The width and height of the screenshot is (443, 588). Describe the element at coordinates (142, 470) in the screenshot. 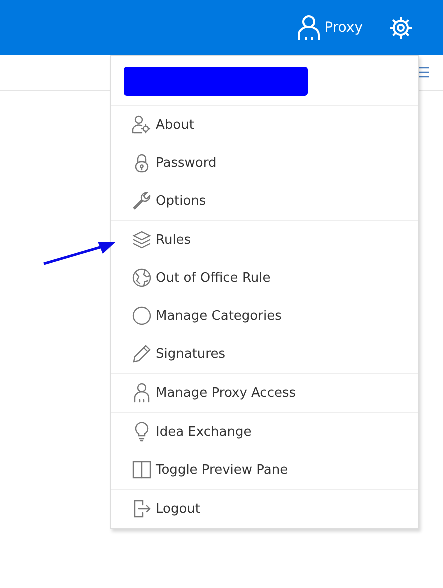

I see `columns-icon` at that location.